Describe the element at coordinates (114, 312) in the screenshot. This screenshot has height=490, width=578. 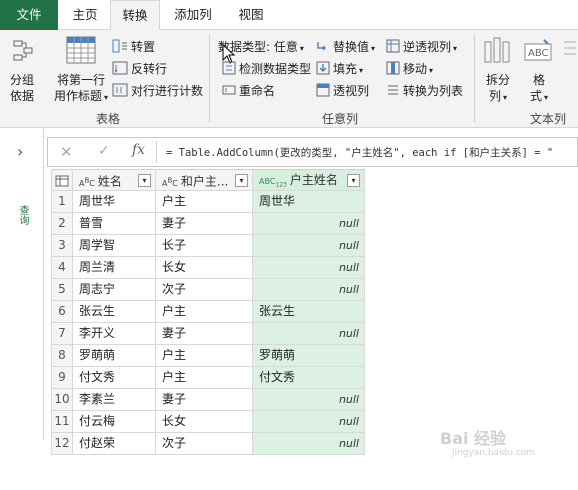
I see `cell-name: 张云生` at that location.